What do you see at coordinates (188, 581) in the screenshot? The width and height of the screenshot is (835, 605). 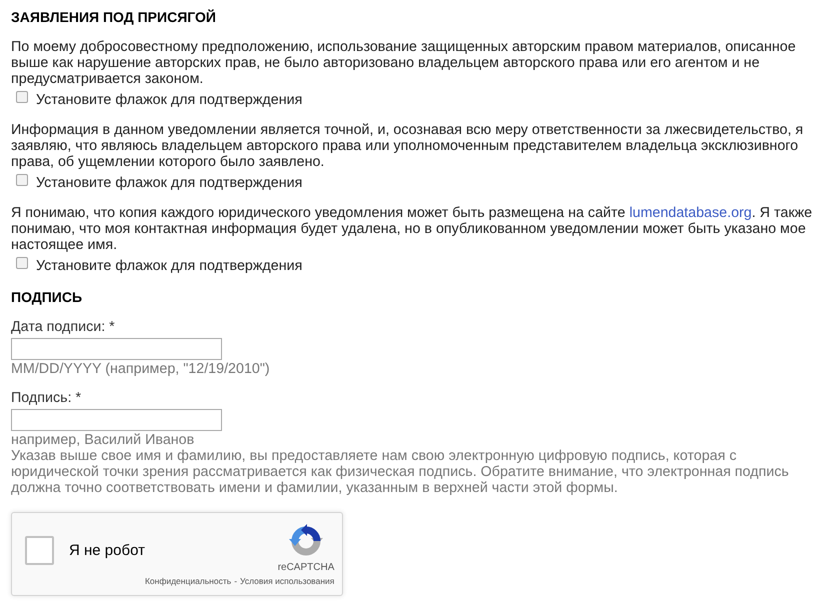 I see `privacy-link: Конфиденциальность` at bounding box center [188, 581].